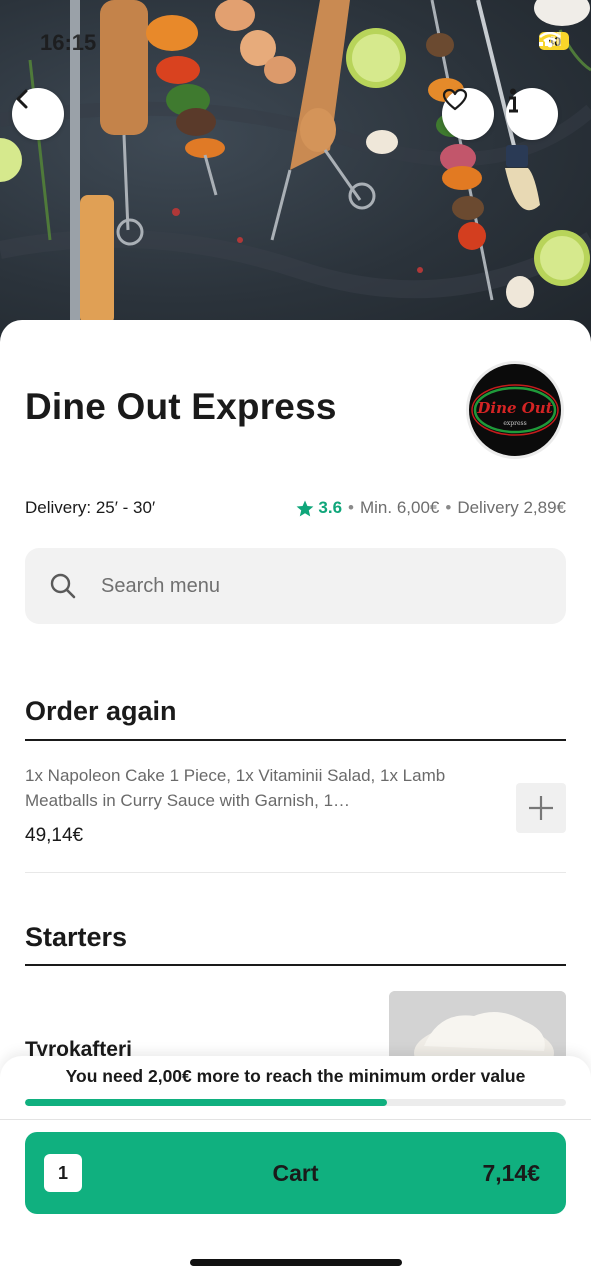  I want to click on cart-count-badge: 1, so click(63, 1173).